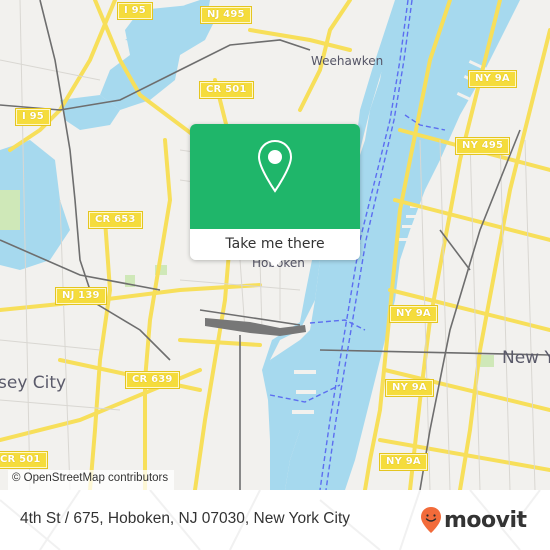  I want to click on brand-name: moovit, so click(485, 520).